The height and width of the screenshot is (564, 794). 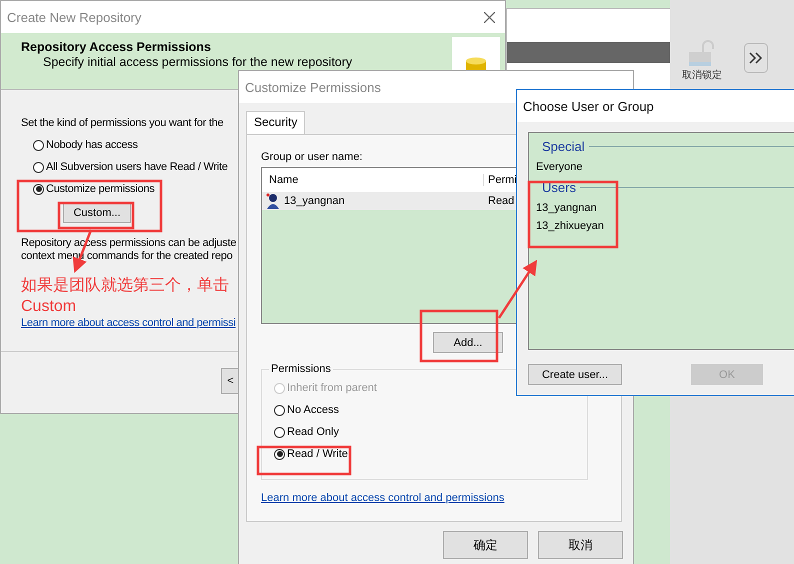 I want to click on back-button: <, so click(x=230, y=381).